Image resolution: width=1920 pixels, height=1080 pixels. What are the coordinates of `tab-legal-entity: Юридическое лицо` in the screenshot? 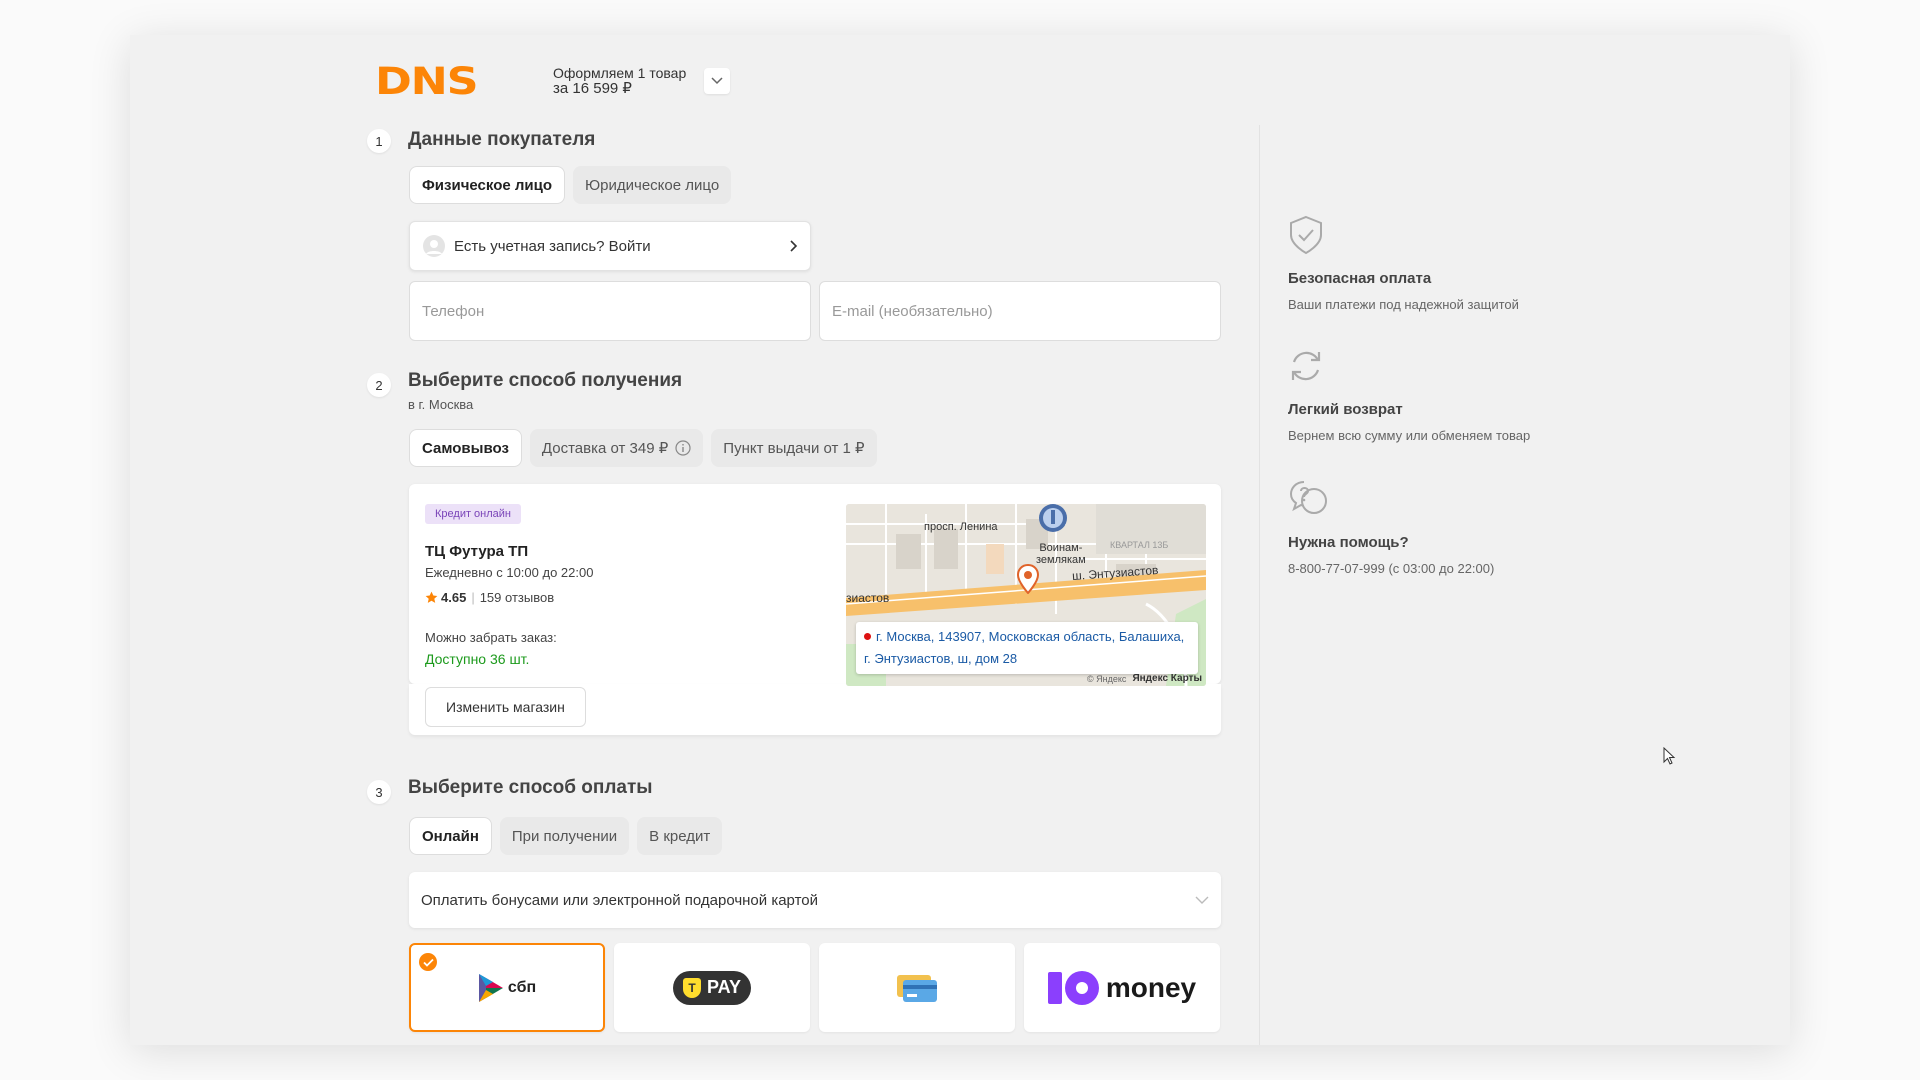 It's located at (652, 185).